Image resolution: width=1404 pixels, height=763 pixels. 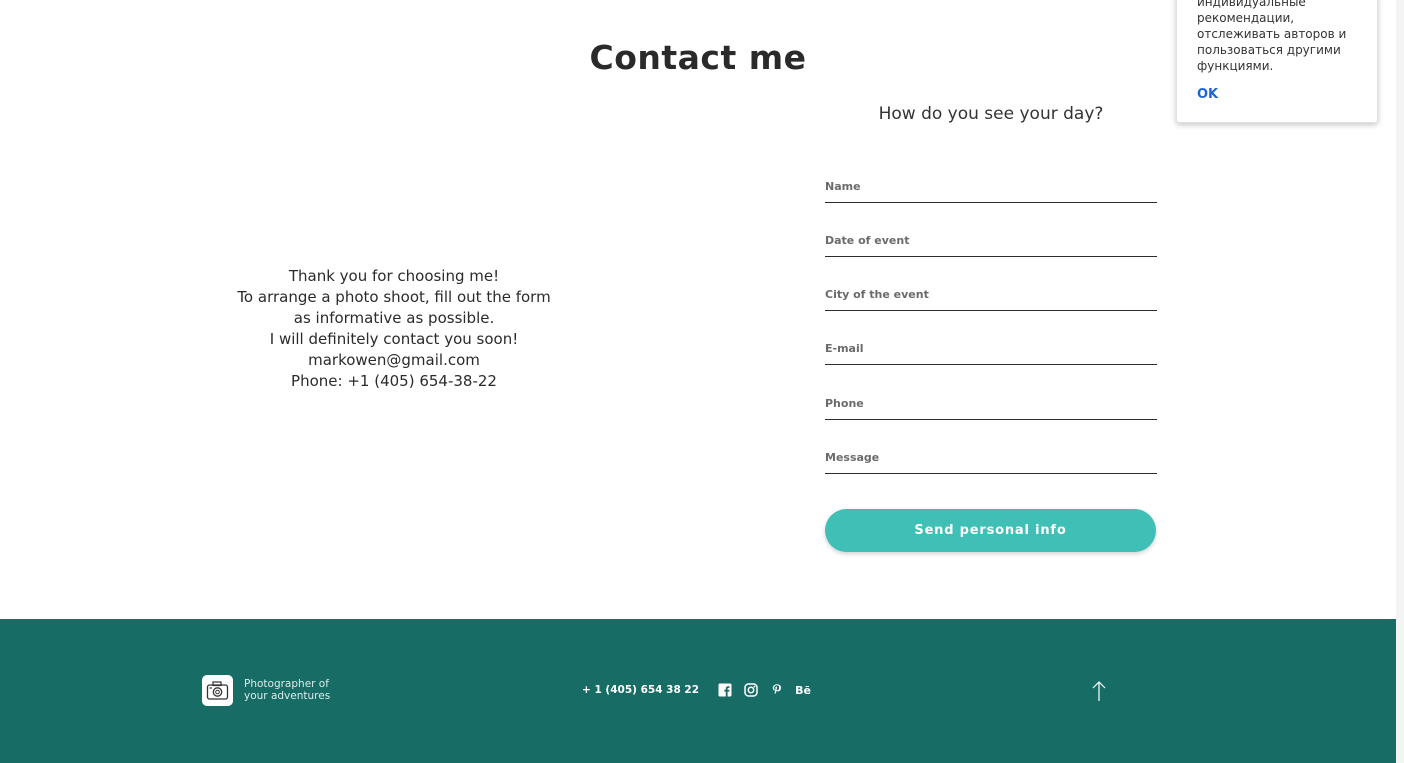 What do you see at coordinates (725, 690) in the screenshot?
I see `facebook-icon` at bounding box center [725, 690].